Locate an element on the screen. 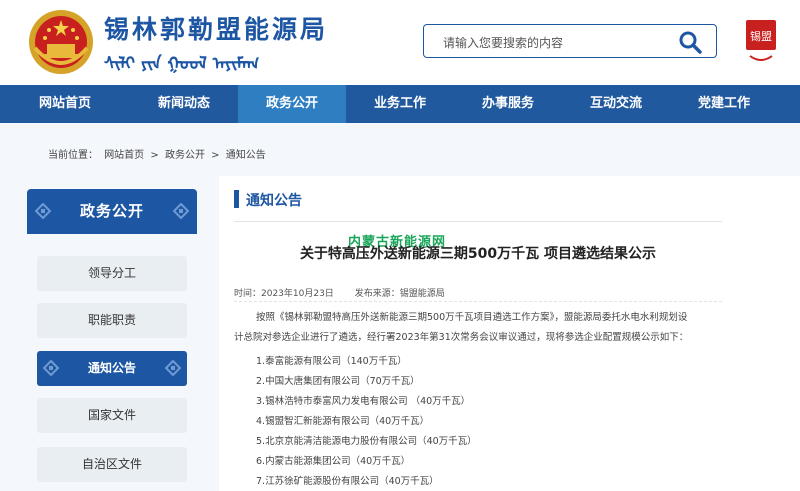 Image resolution: width=800 pixels, height=491 pixels. publish-source: 发布来源：锡盟能源局 is located at coordinates (399, 294).